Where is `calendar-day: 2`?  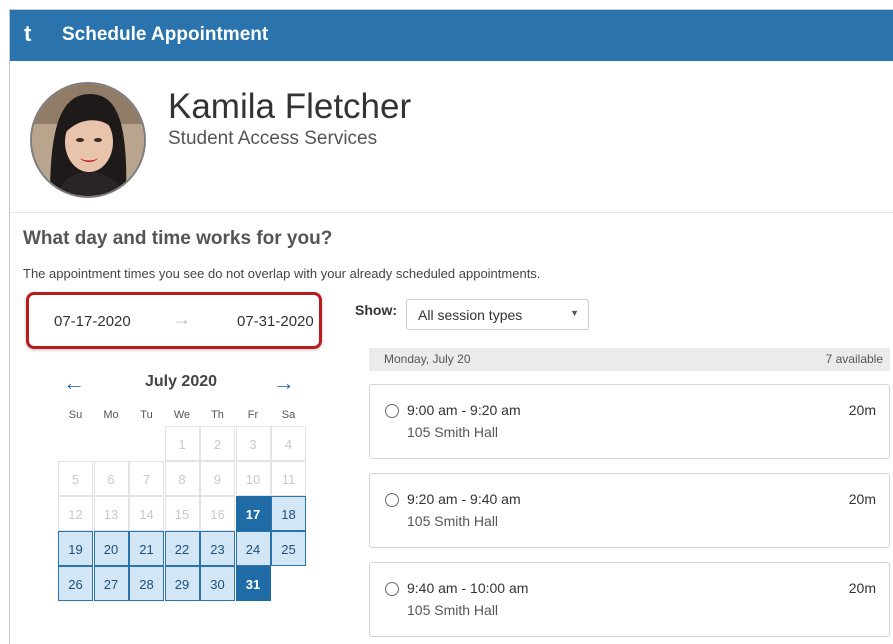
calendar-day: 2 is located at coordinates (217, 443).